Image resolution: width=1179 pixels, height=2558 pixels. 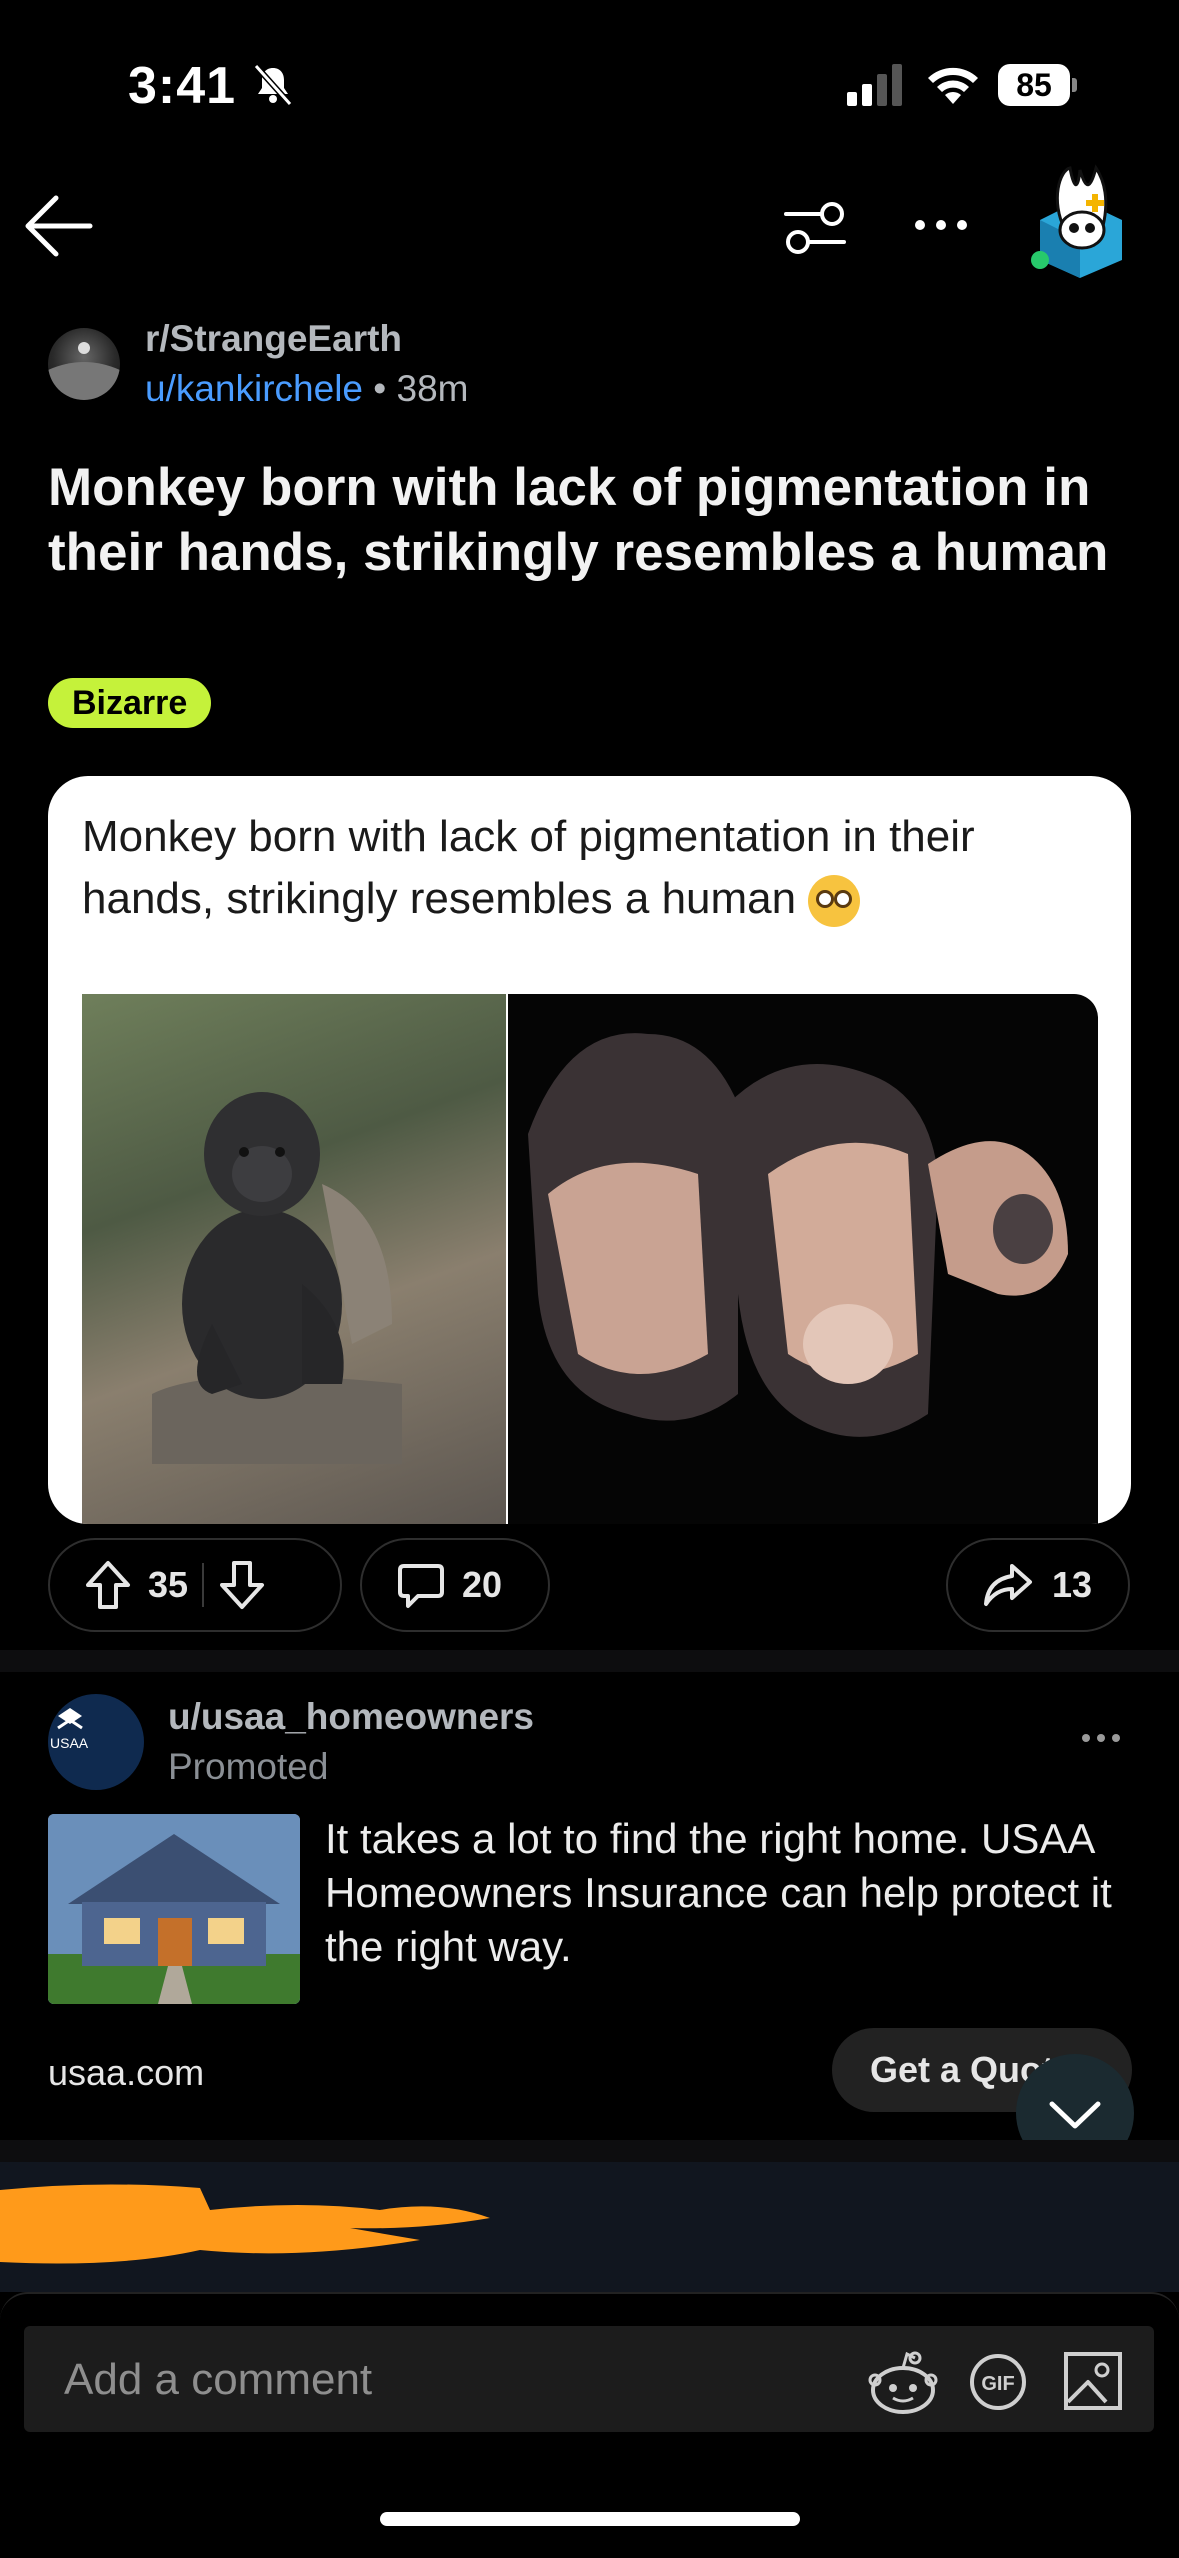 I want to click on redaction-scribble, so click(x=245, y=2224).